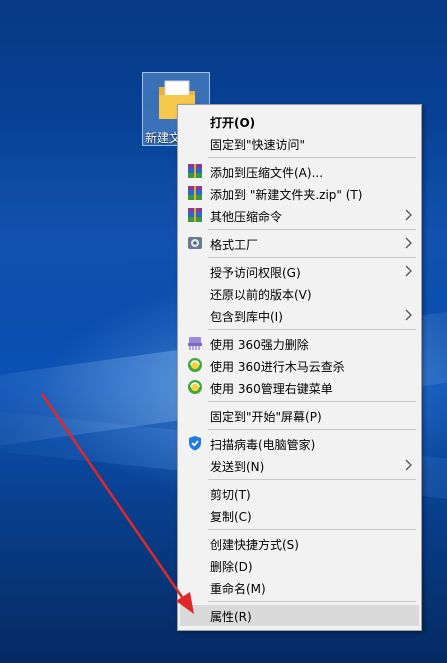 The width and height of the screenshot is (447, 663). Describe the element at coordinates (254, 545) in the screenshot. I see `menu-item-label: 创建快捷方式(S)` at that location.